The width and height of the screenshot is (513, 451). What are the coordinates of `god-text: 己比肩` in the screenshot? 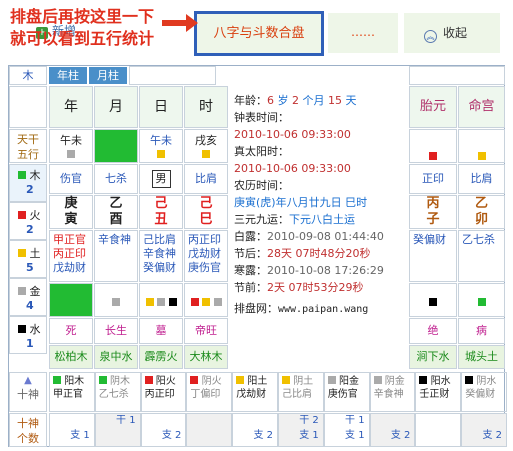 It's located at (297, 394).